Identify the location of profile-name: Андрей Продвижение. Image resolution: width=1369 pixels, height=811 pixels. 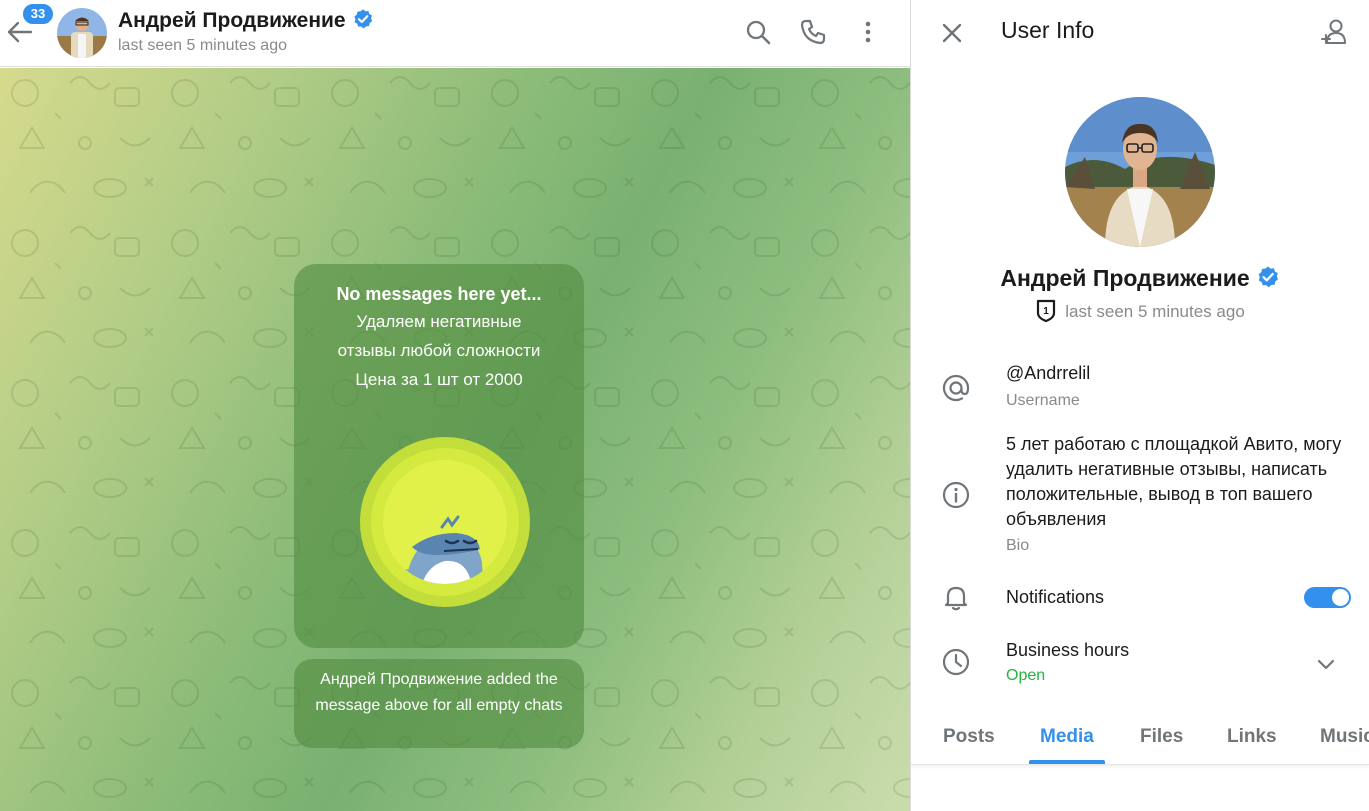
(1140, 278).